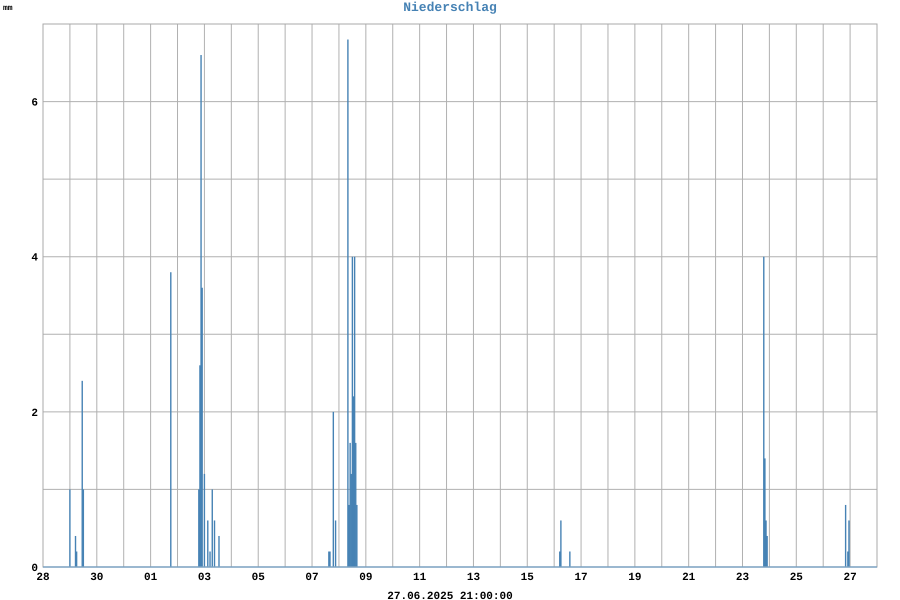  Describe the element at coordinates (473, 578) in the screenshot. I see `x-tick-label: 13` at that location.